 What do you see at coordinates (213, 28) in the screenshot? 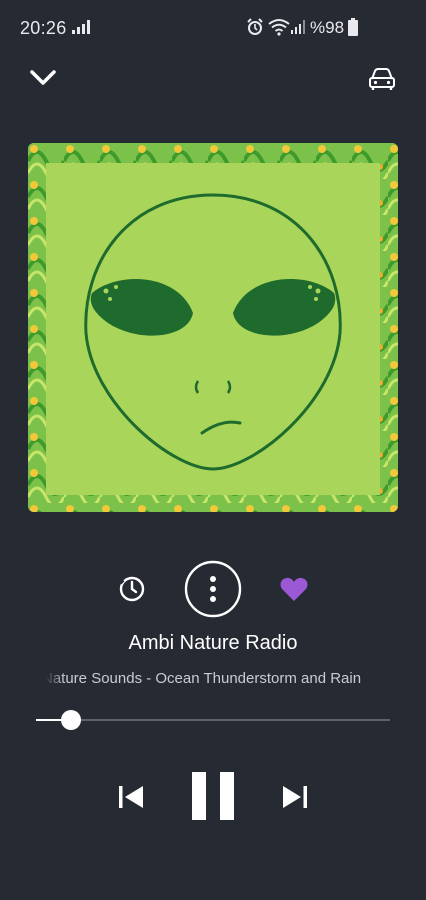
I see `status-bar: 20:26 %98` at bounding box center [213, 28].